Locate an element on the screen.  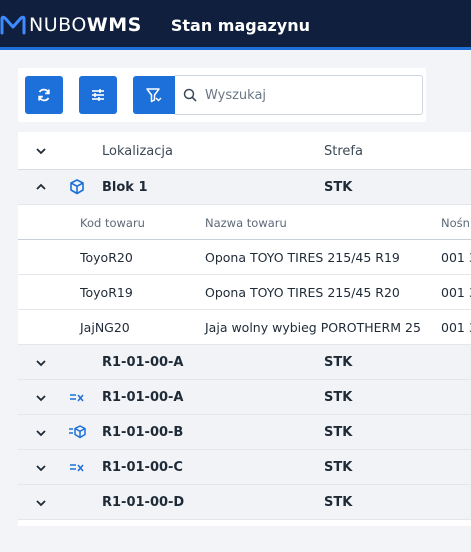
table-header: Lokalizacja Strefa is located at coordinates (244, 151).